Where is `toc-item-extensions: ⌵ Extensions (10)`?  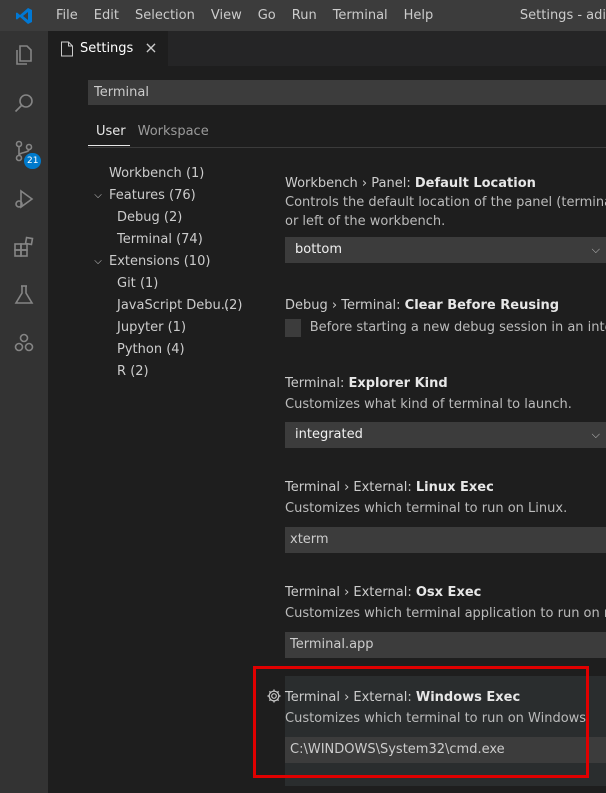
toc-item-extensions: ⌵ Extensions (10) is located at coordinates (173, 262).